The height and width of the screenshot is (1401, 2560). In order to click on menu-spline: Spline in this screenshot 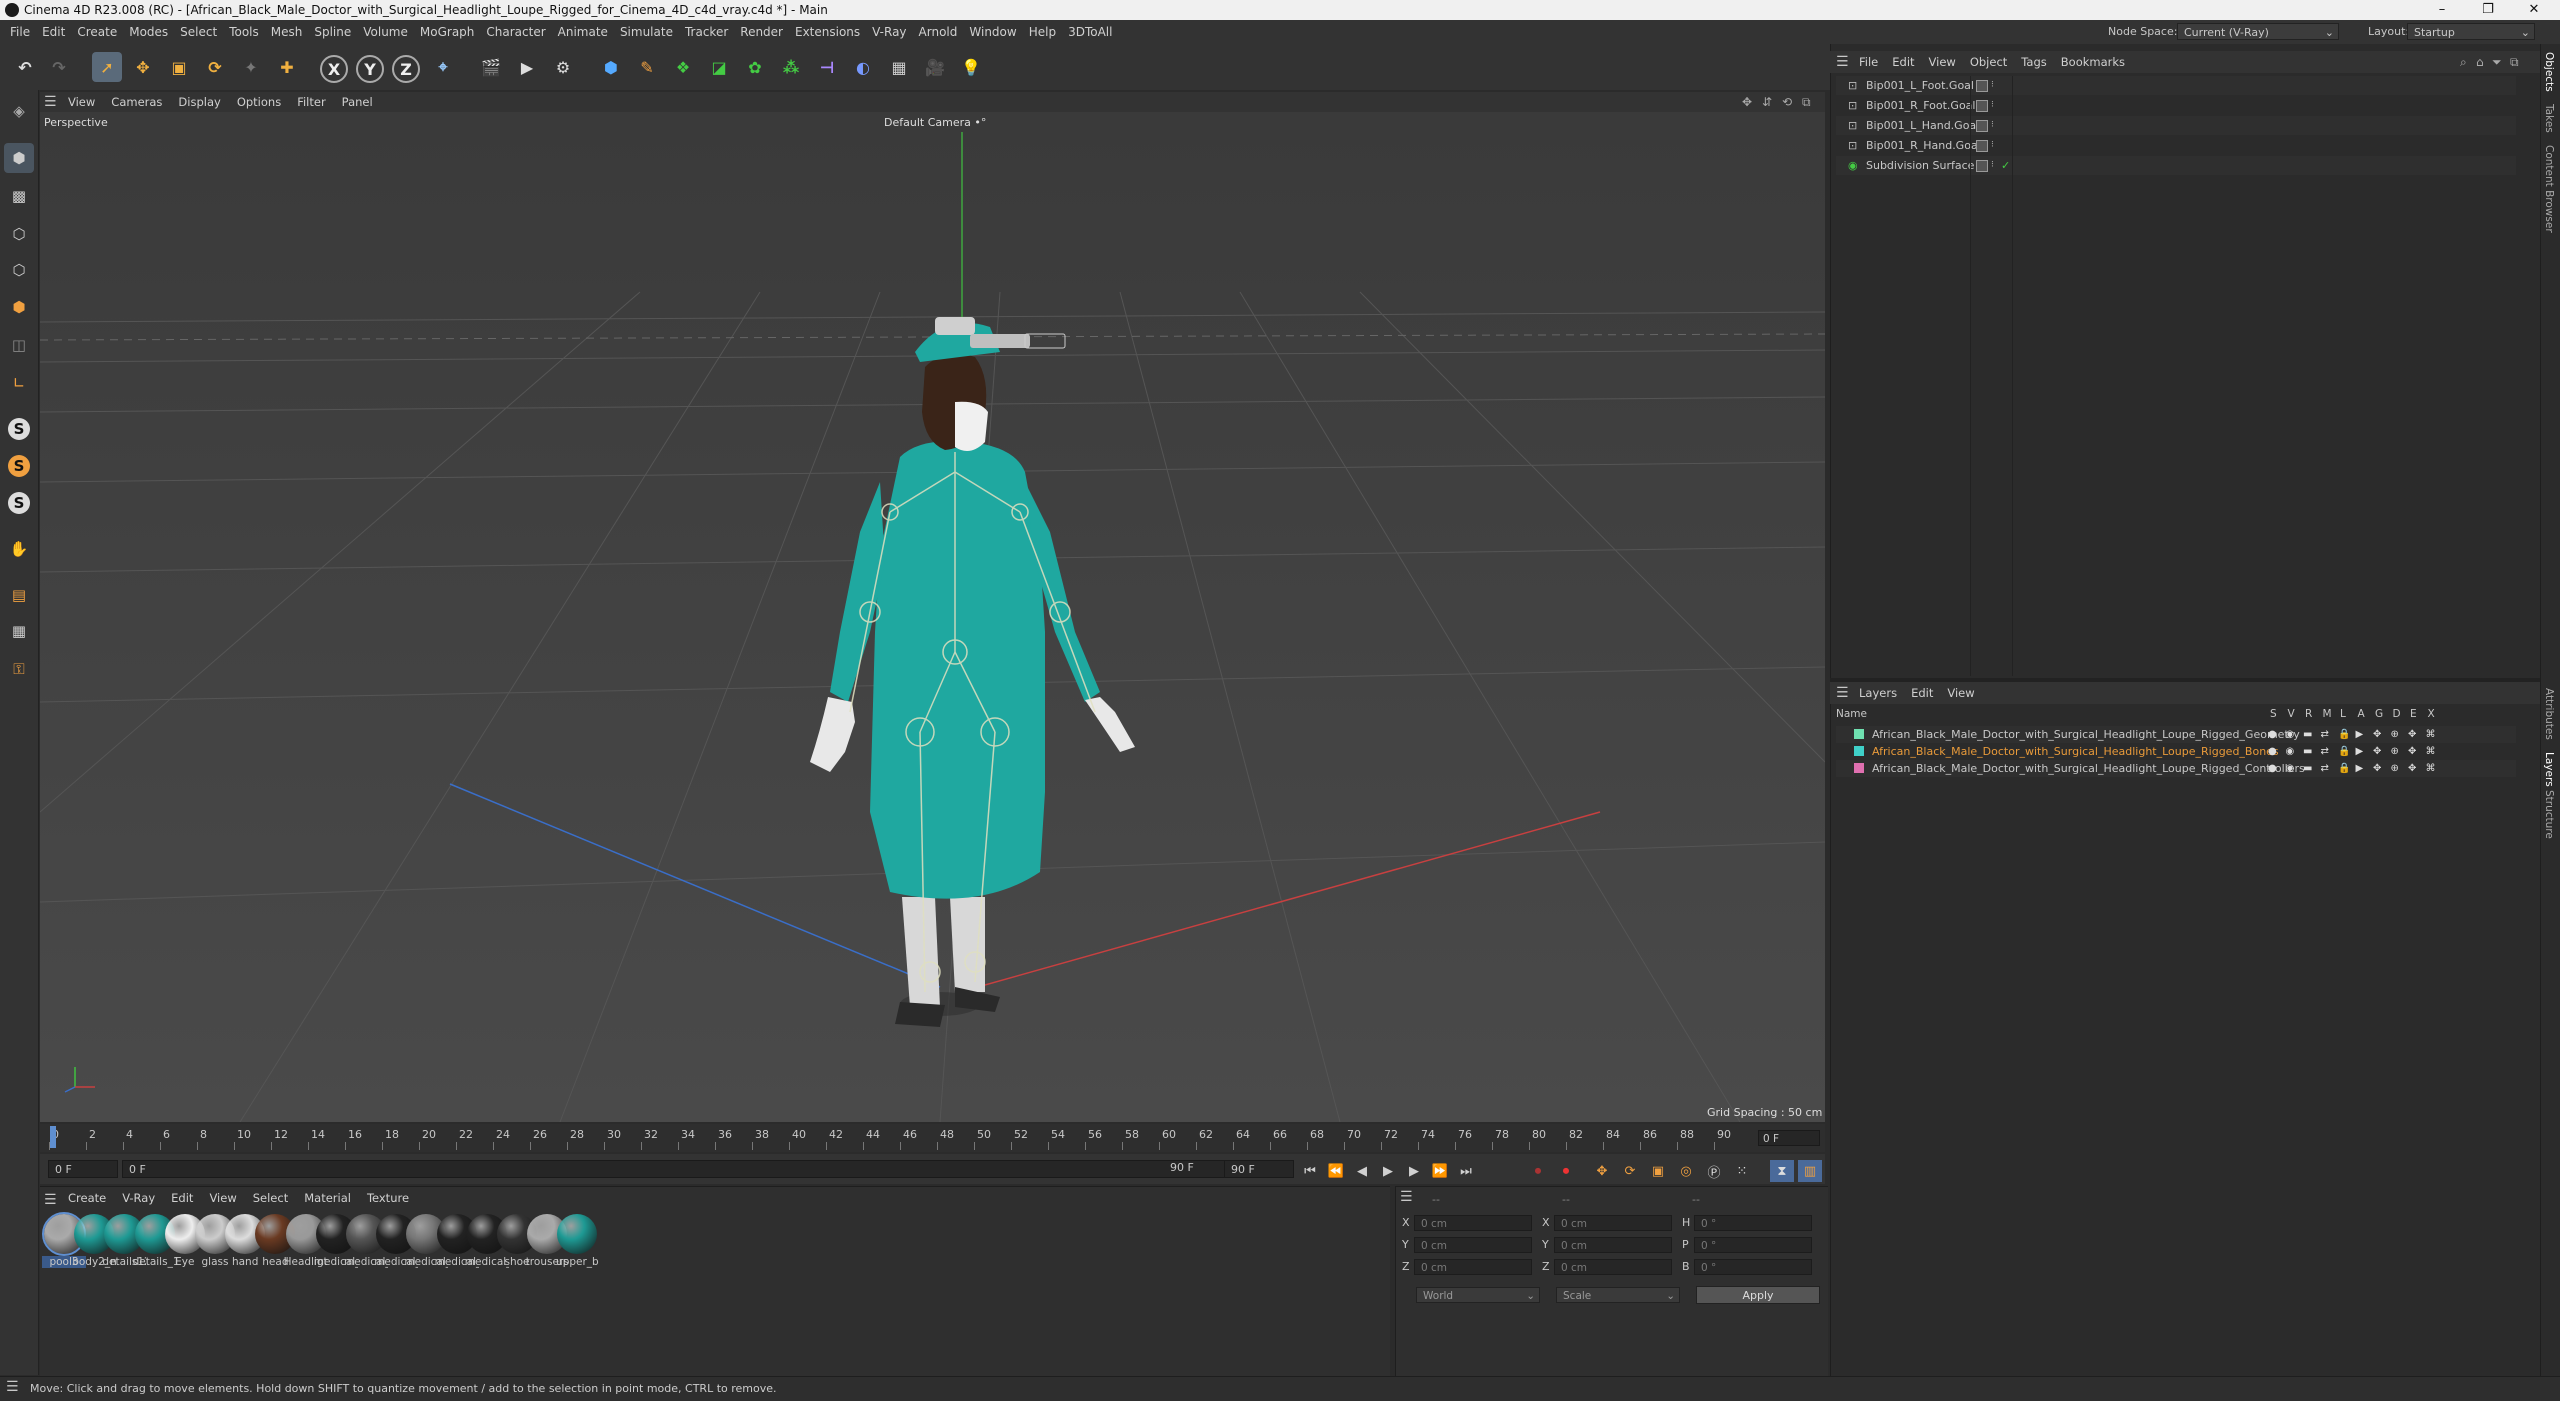, I will do `click(332, 32)`.